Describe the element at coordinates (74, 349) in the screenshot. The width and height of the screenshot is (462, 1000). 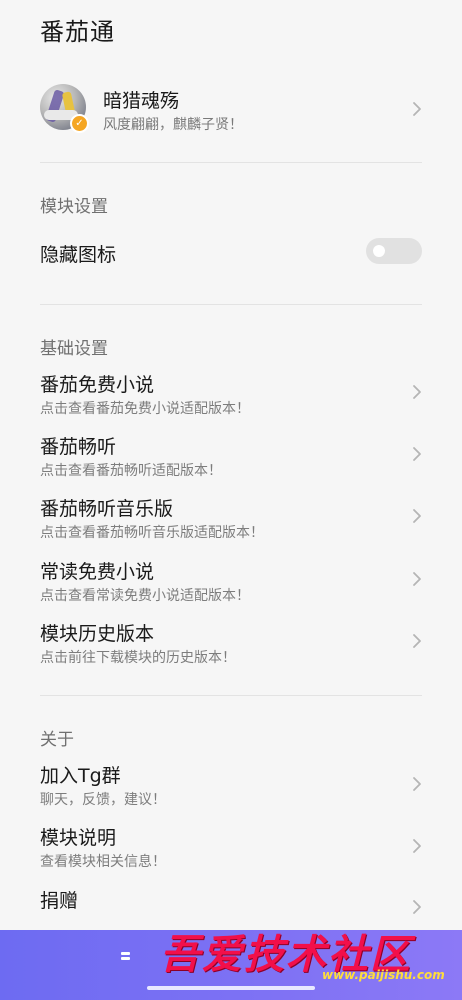
I see `section-title-basic: 基础设置` at that location.